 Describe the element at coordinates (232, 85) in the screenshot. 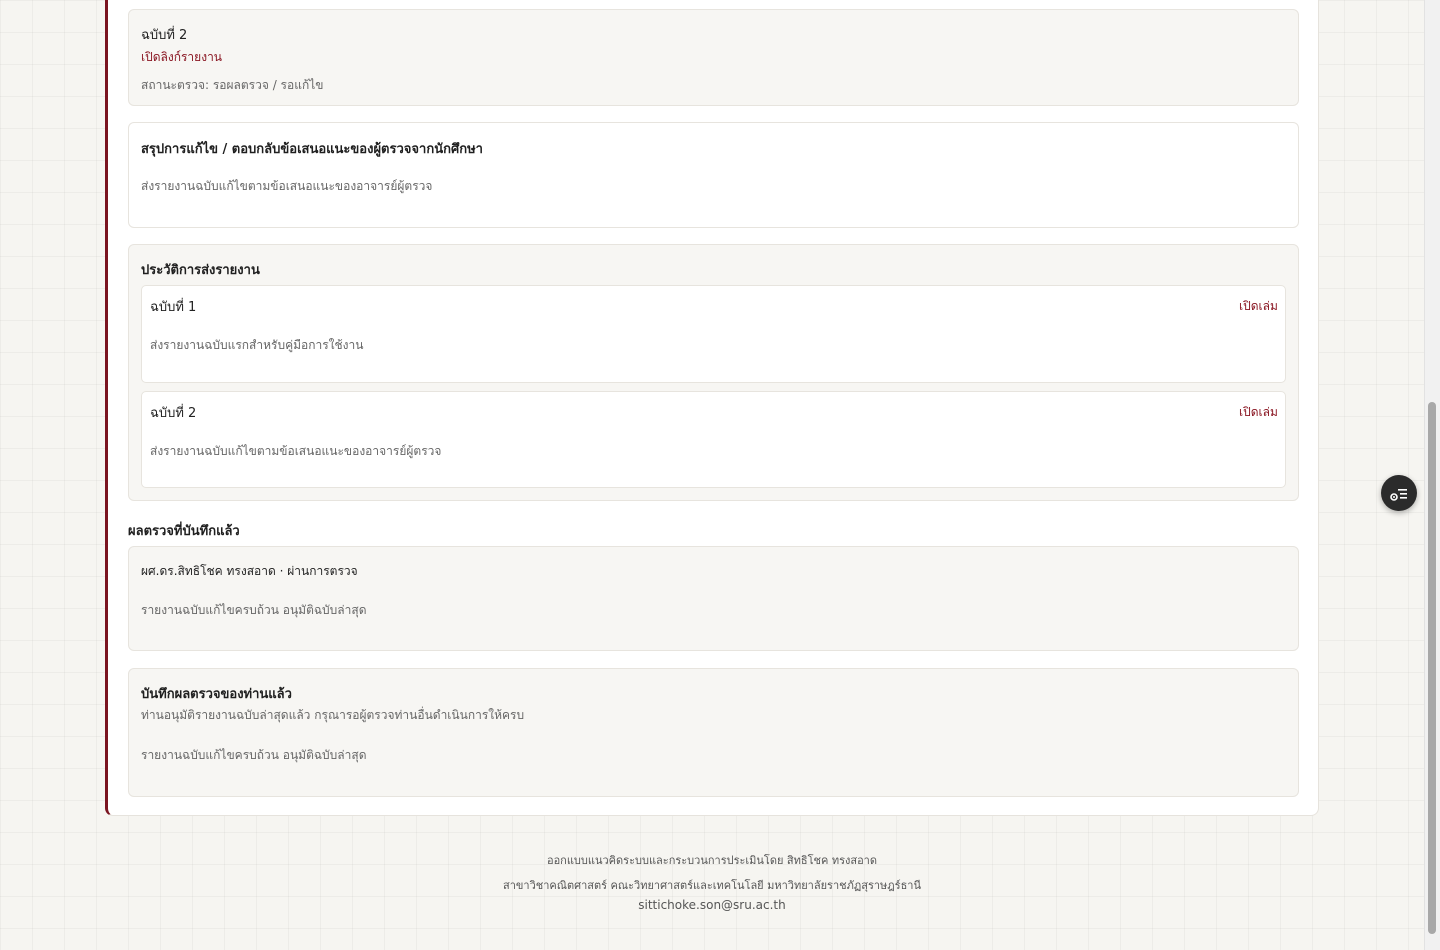

I see `review-status: สถานะตรวจ: รอผลตรวจ / รอแก้ไข` at that location.